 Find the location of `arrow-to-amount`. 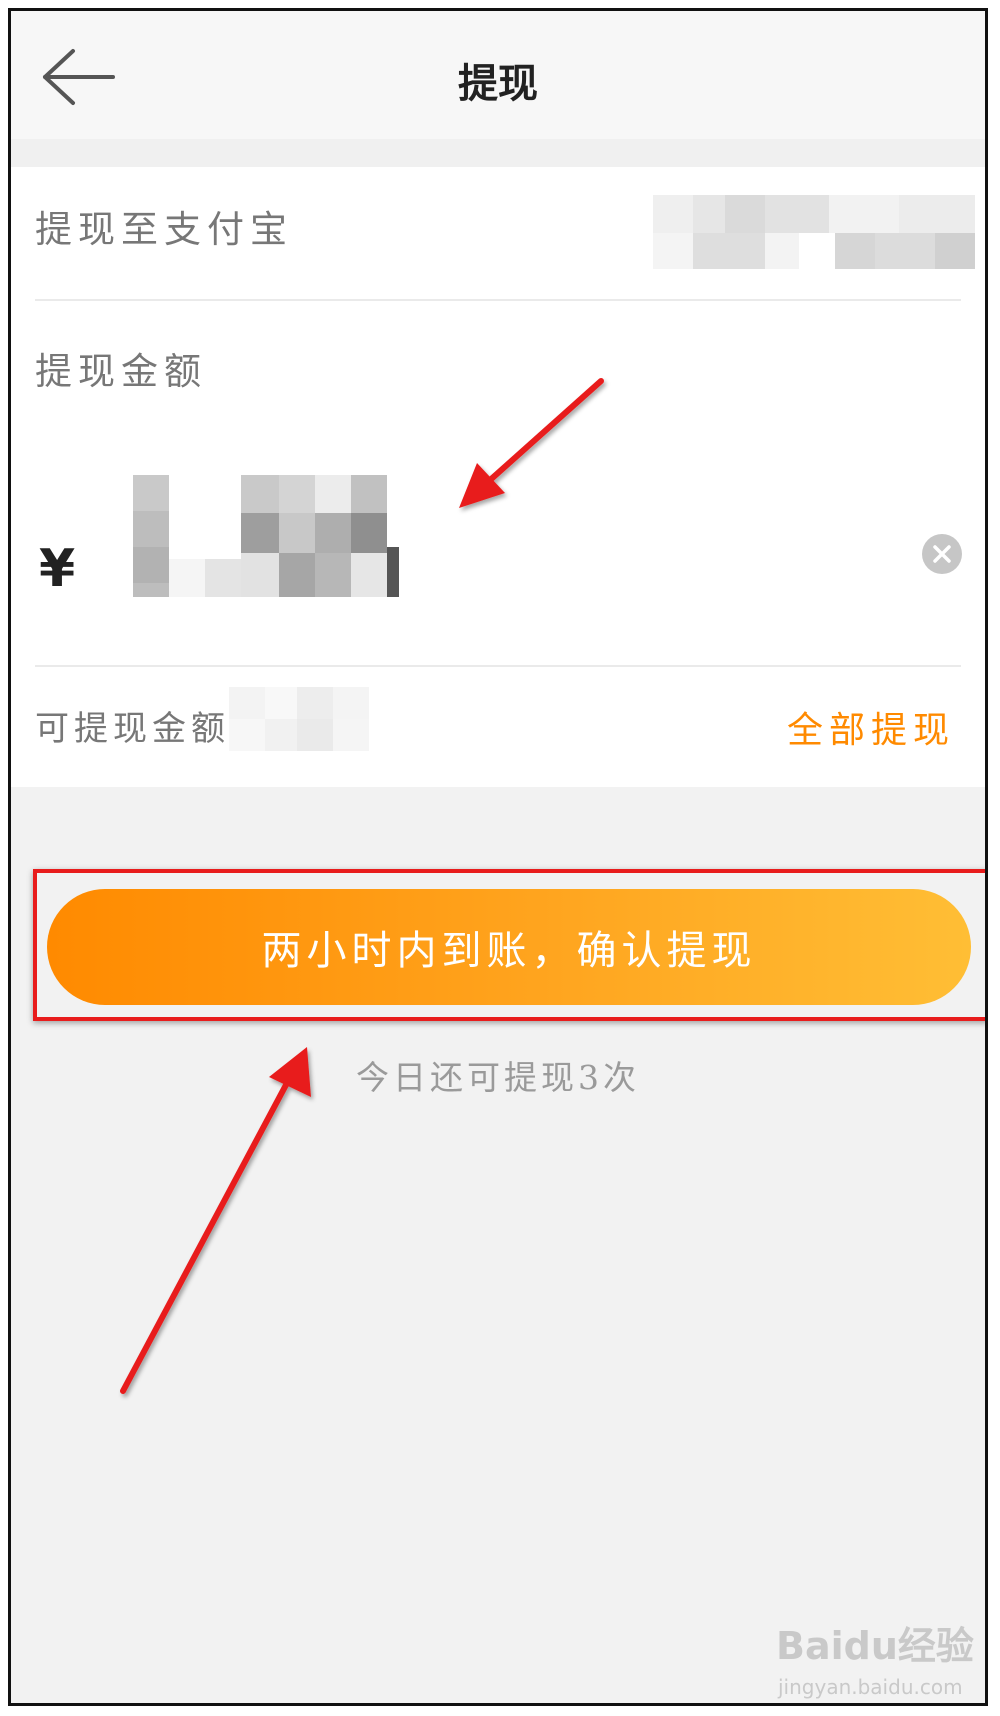

arrow-to-amount is located at coordinates (531, 443).